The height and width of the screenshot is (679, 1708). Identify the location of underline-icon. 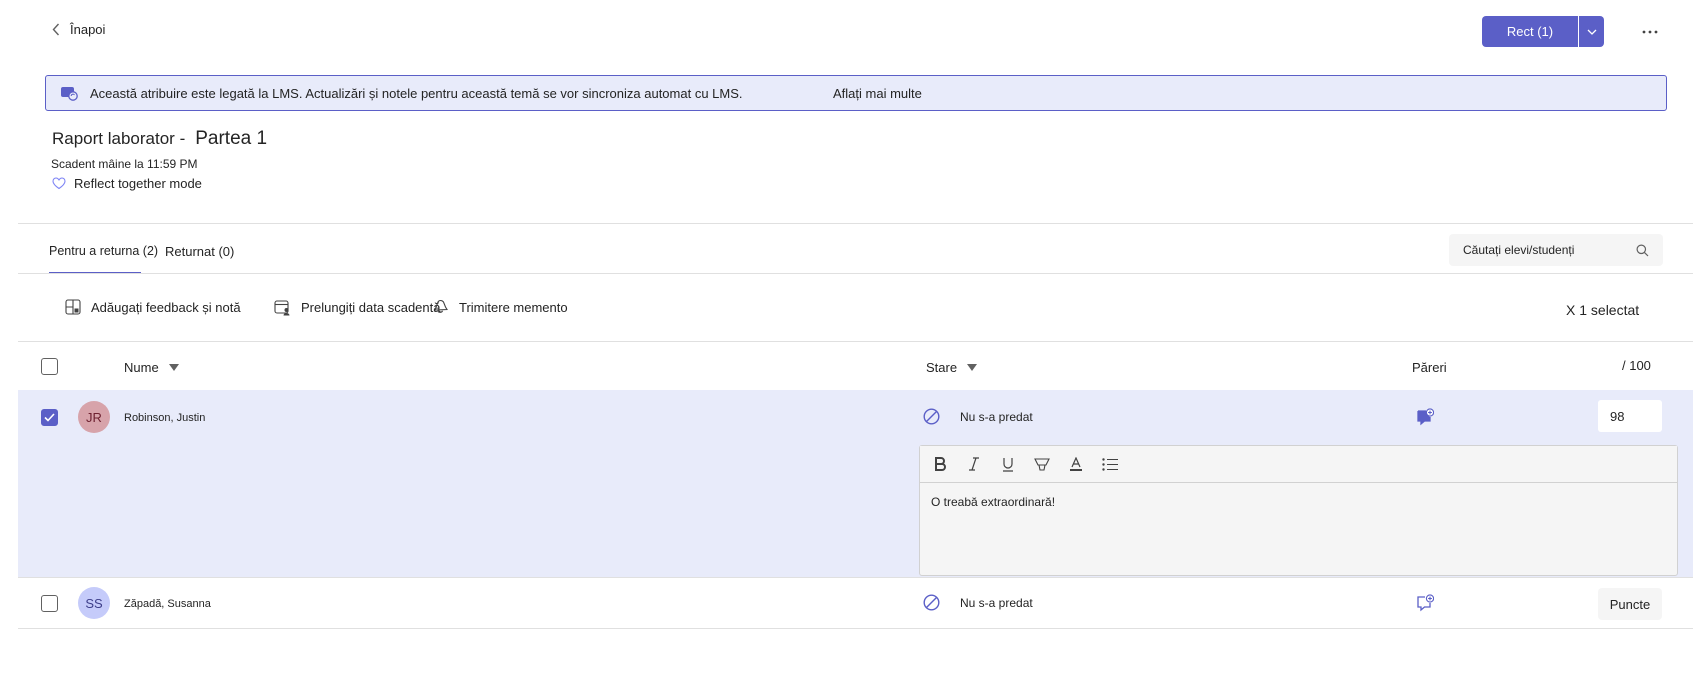
(1008, 464).